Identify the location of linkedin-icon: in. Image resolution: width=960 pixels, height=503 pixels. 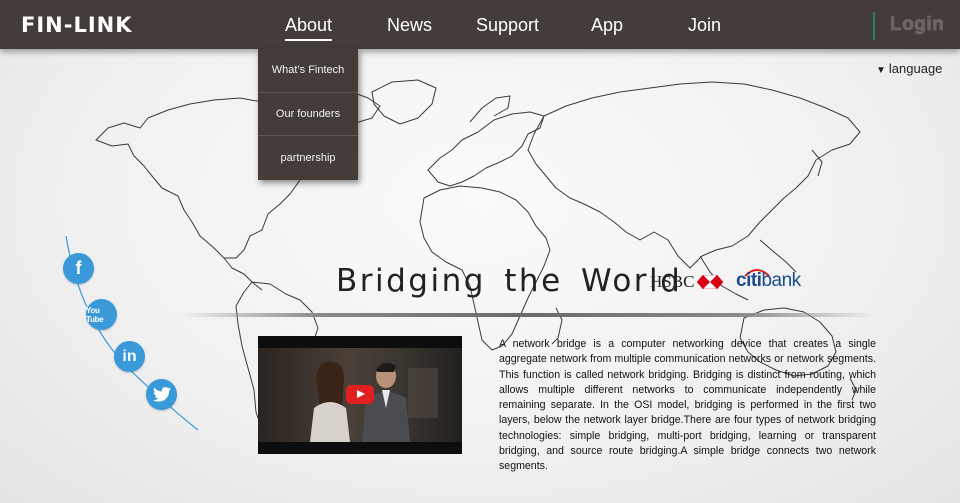
(129, 356).